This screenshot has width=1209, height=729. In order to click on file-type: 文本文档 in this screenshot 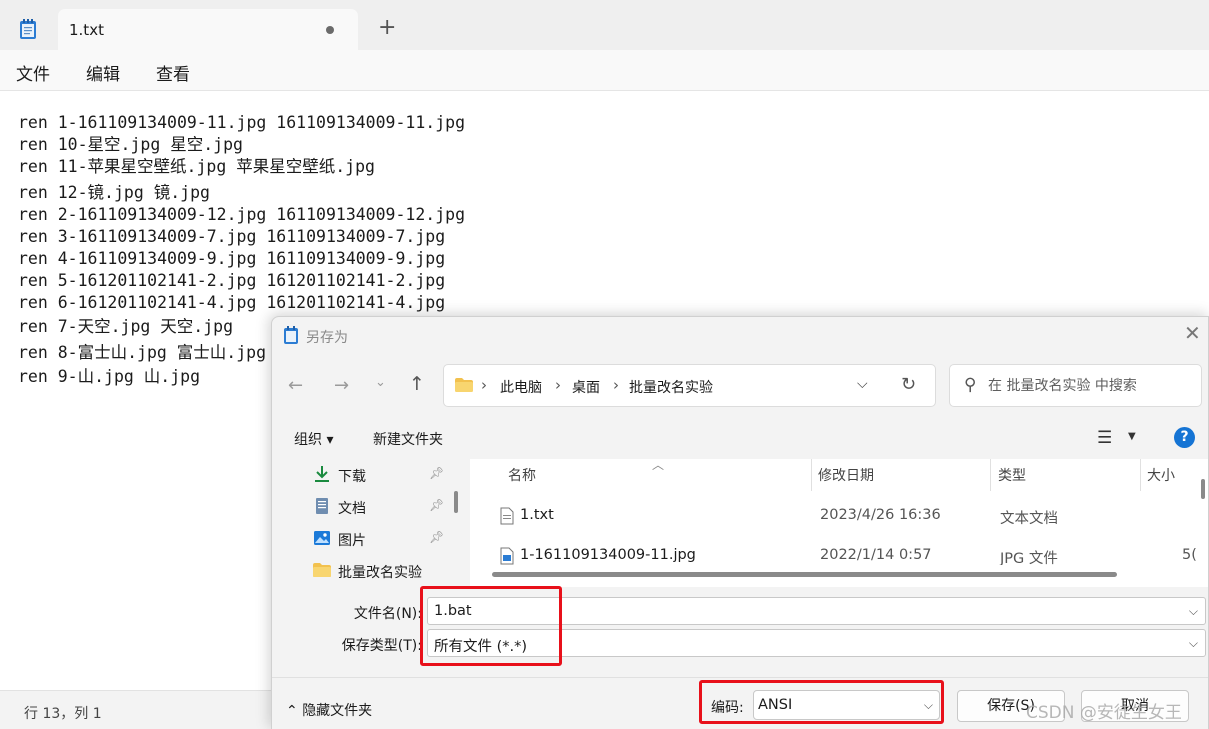, I will do `click(1029, 519)`.